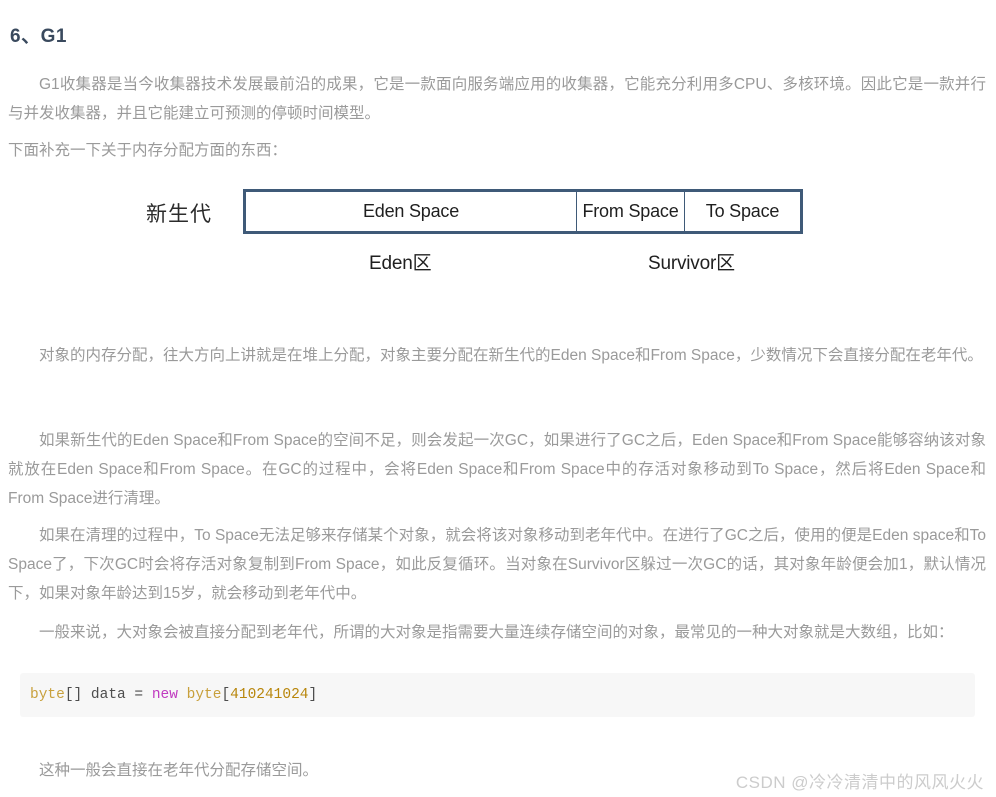 The width and height of the screenshot is (996, 797). What do you see at coordinates (523, 211) in the screenshot?
I see `young-generation-box: Eden Space From Space To Space` at bounding box center [523, 211].